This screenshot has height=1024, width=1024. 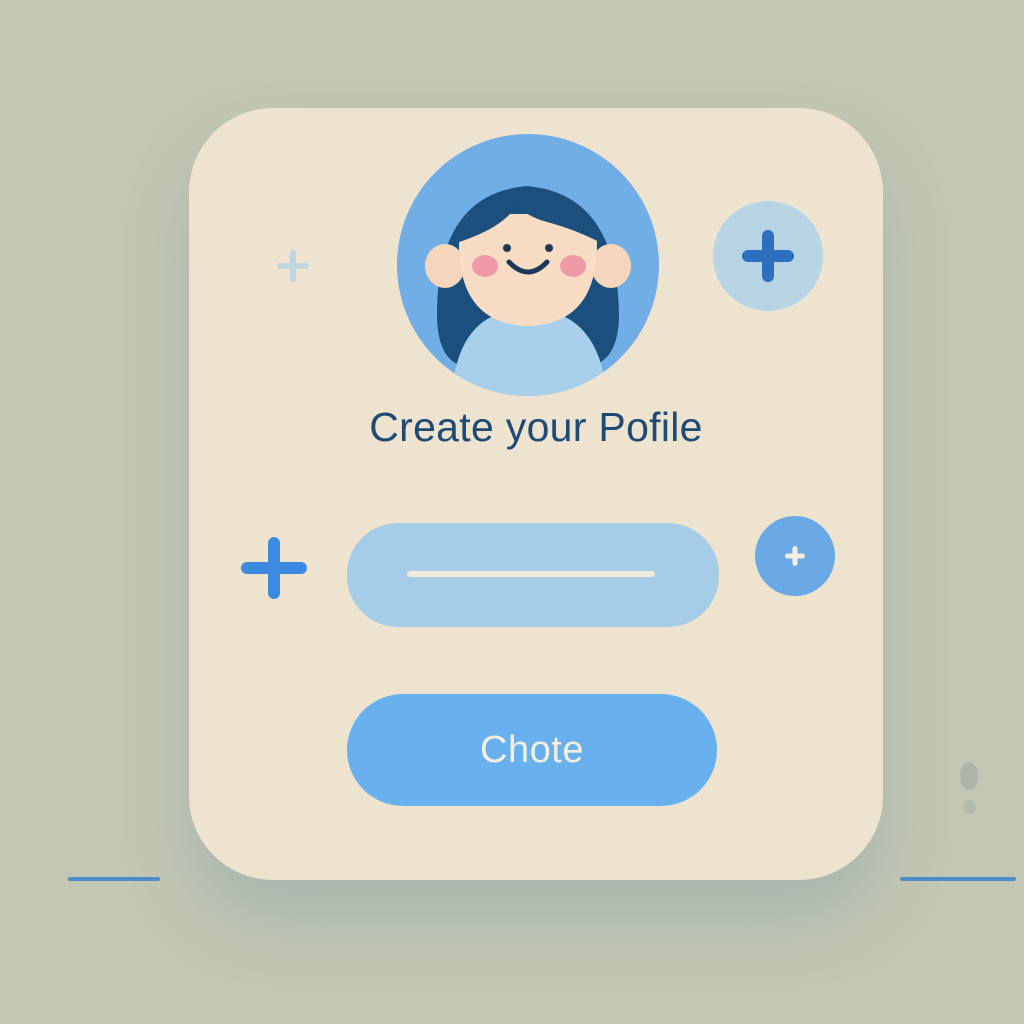 What do you see at coordinates (969, 776) in the screenshot?
I see `decor-drop` at bounding box center [969, 776].